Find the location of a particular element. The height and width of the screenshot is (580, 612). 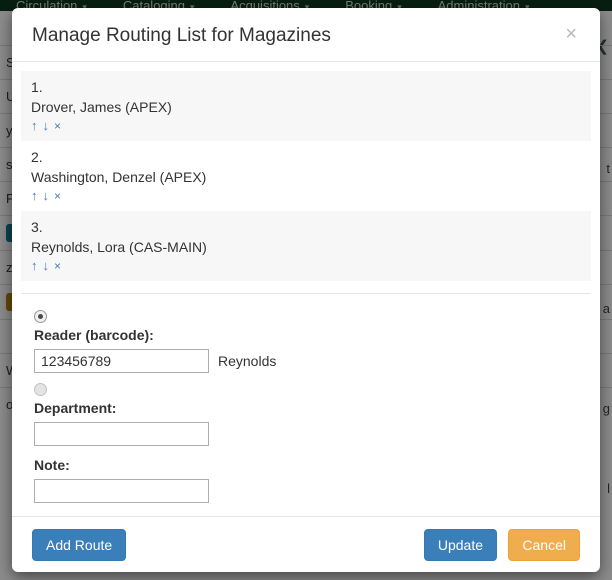

radio-department is located at coordinates (40, 389).